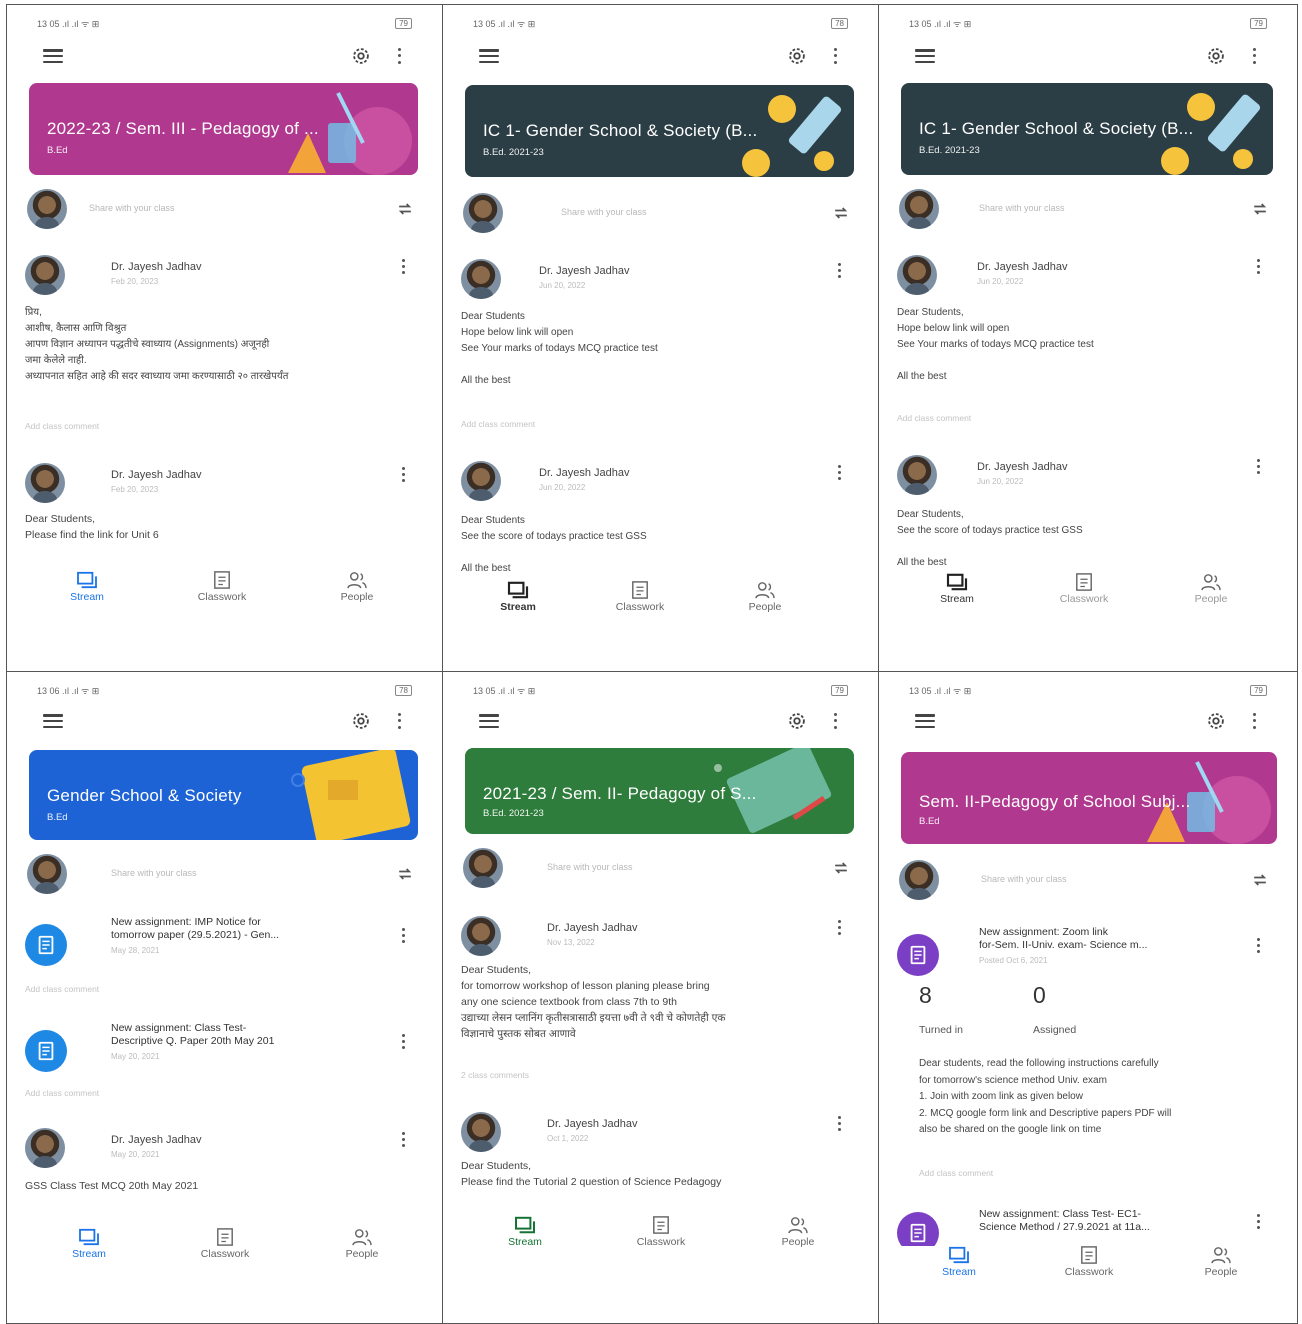 This screenshot has width=1302, height=1324. What do you see at coordinates (660, 690) in the screenshot?
I see `status-bar: 13 05 .ıl .ıl ᯤ ⊞ 79` at bounding box center [660, 690].